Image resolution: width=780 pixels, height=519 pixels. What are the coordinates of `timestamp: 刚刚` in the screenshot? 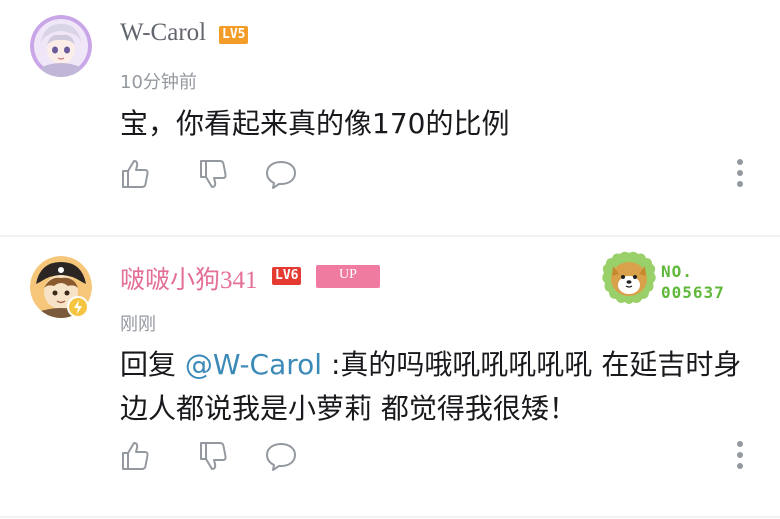 It's located at (138, 324).